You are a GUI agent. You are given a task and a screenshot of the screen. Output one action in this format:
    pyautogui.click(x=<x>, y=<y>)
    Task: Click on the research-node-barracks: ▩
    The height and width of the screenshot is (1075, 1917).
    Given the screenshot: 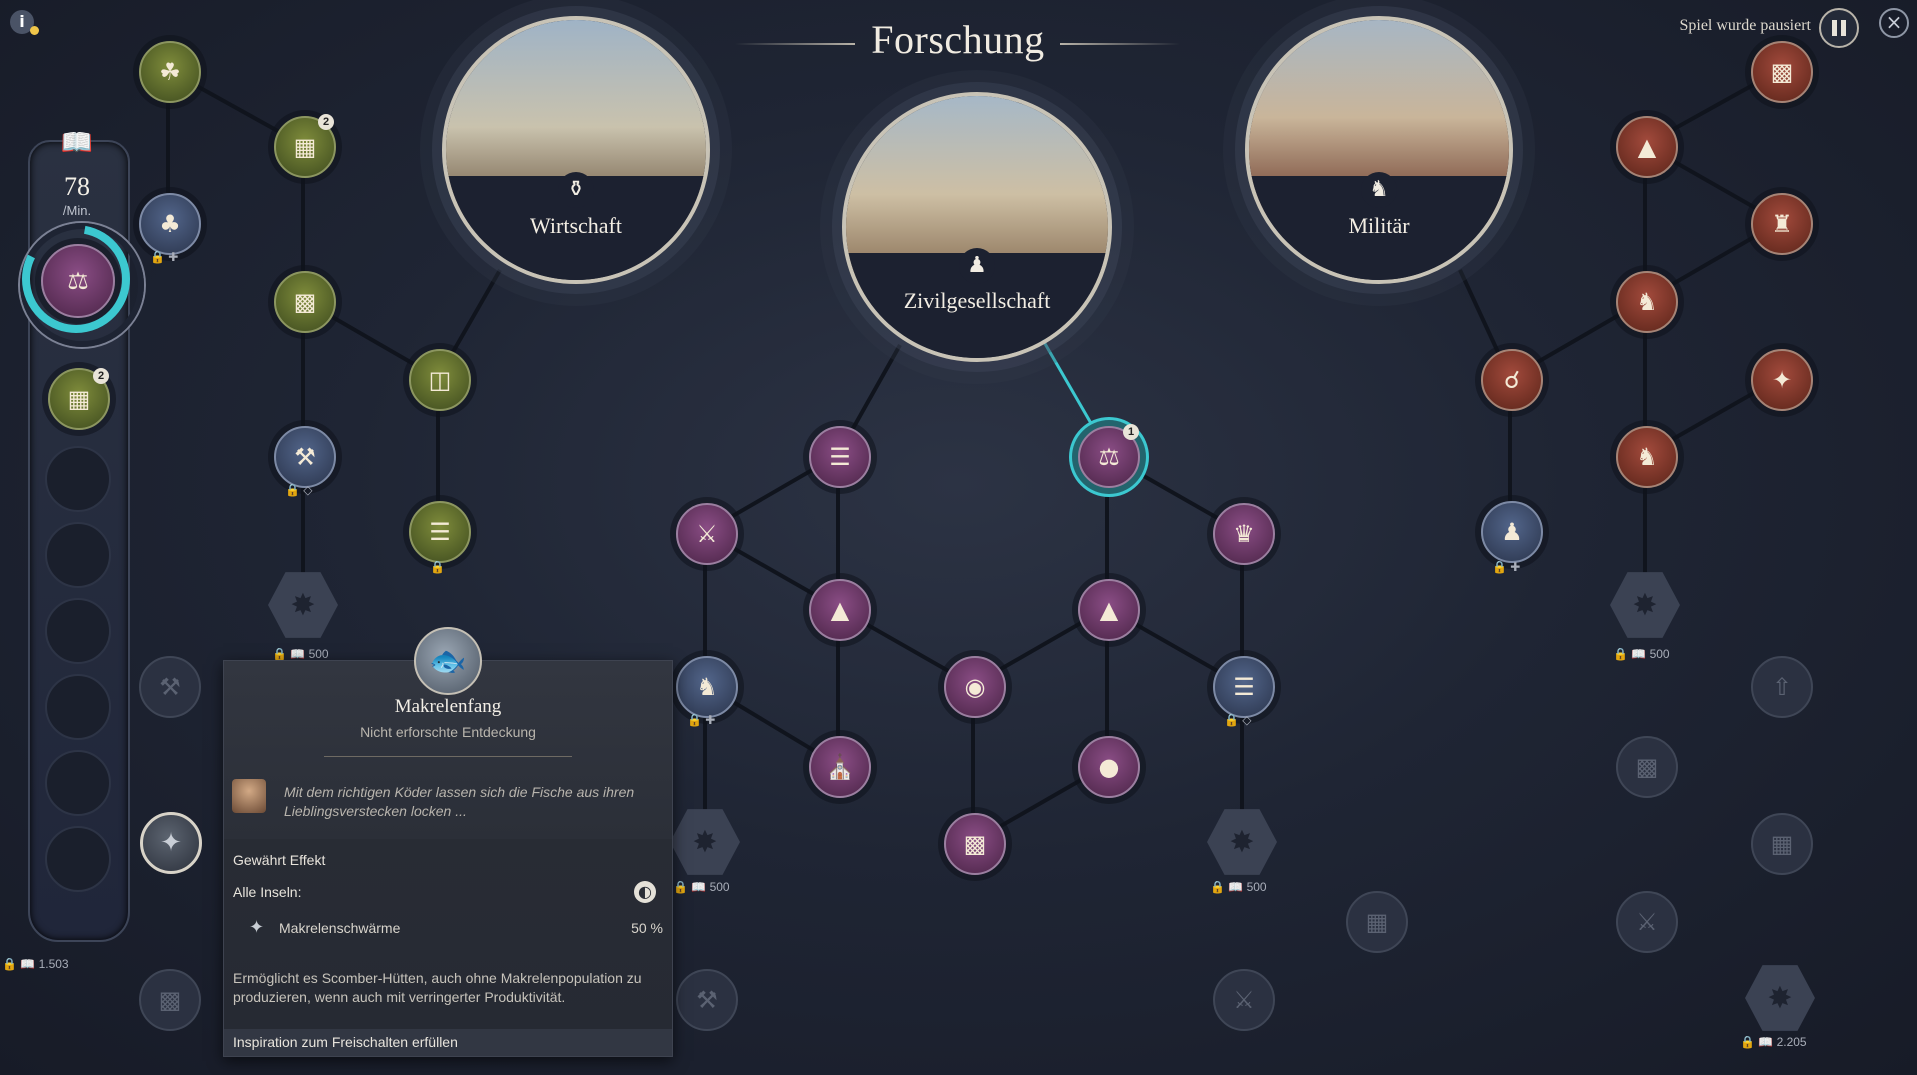 What is the action you would take?
    pyautogui.click(x=1782, y=72)
    